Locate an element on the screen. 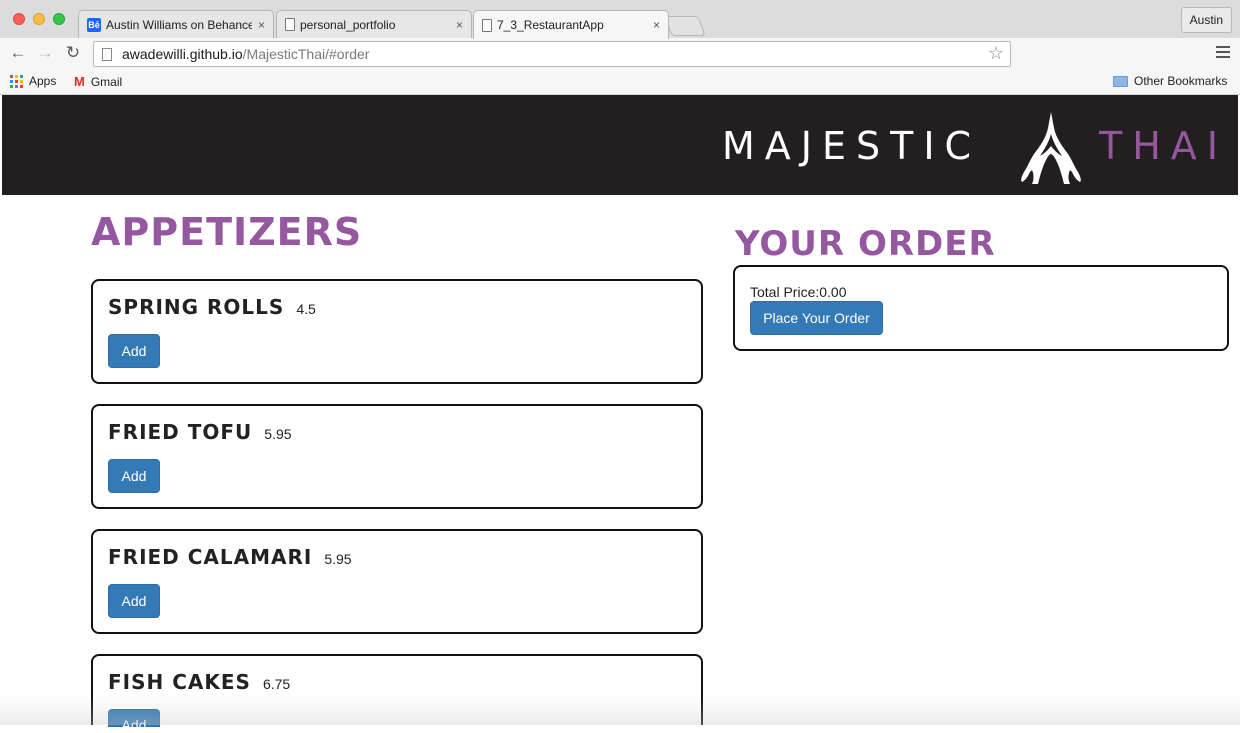  total-price: Total Price:0.00 is located at coordinates (798, 292).